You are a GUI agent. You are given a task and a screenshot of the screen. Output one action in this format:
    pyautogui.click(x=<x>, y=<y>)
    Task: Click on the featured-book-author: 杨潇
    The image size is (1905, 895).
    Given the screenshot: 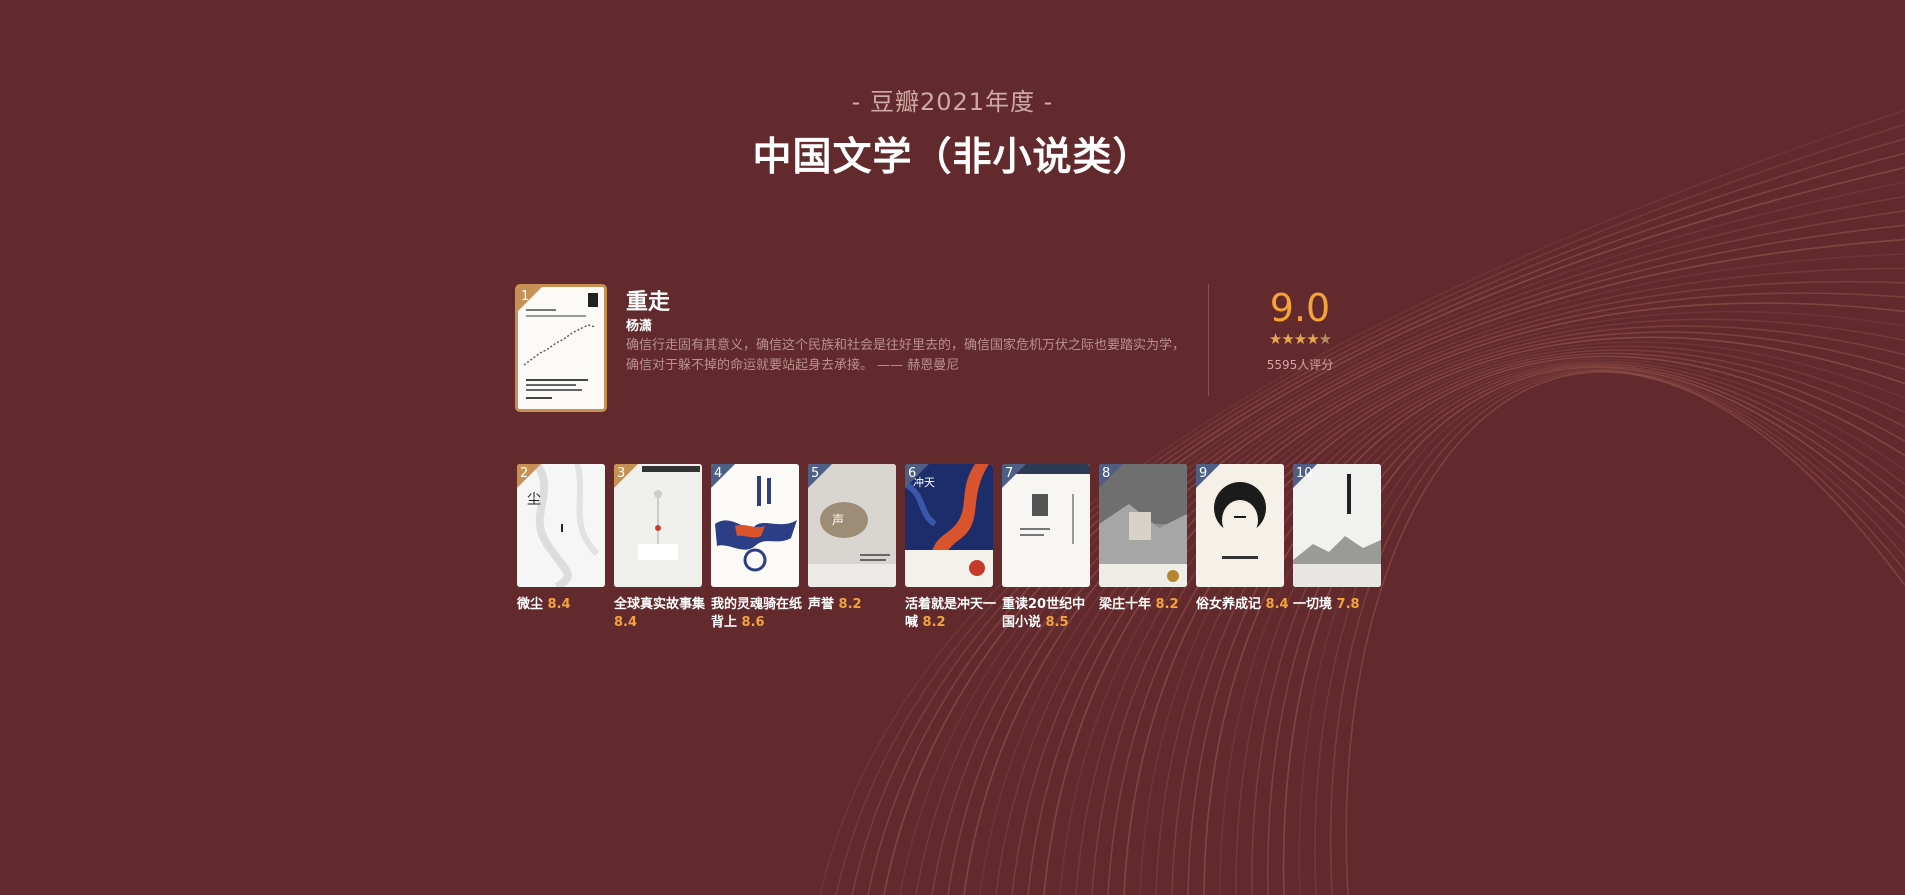 What is the action you would take?
    pyautogui.click(x=639, y=324)
    